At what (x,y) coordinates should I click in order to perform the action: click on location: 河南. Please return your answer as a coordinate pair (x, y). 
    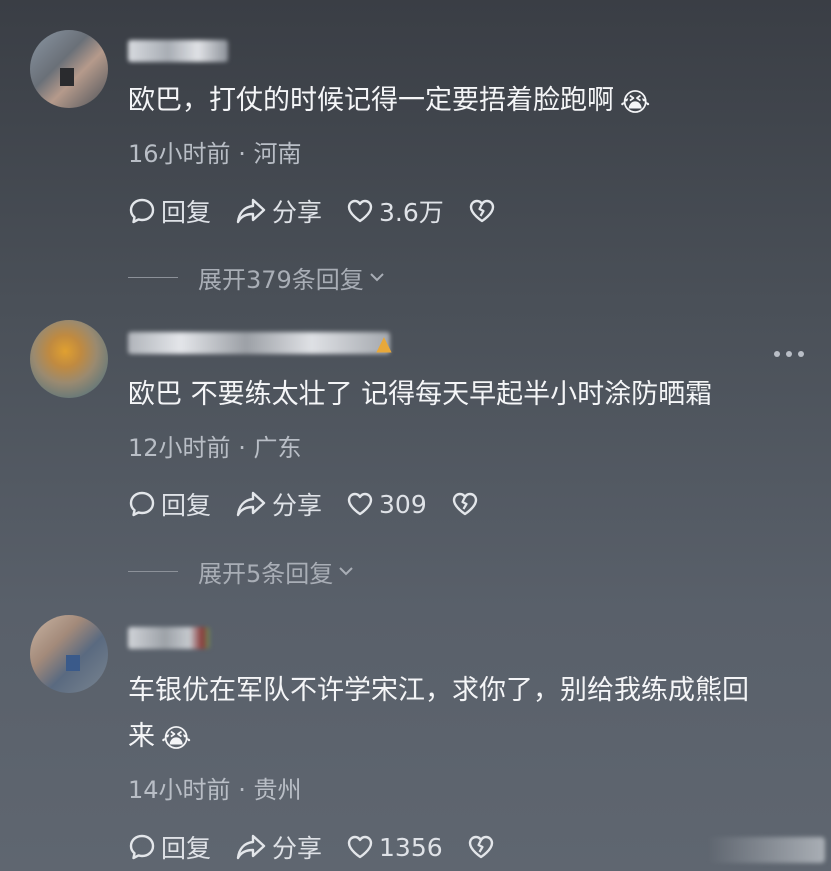
    Looking at the image, I should click on (277, 154).